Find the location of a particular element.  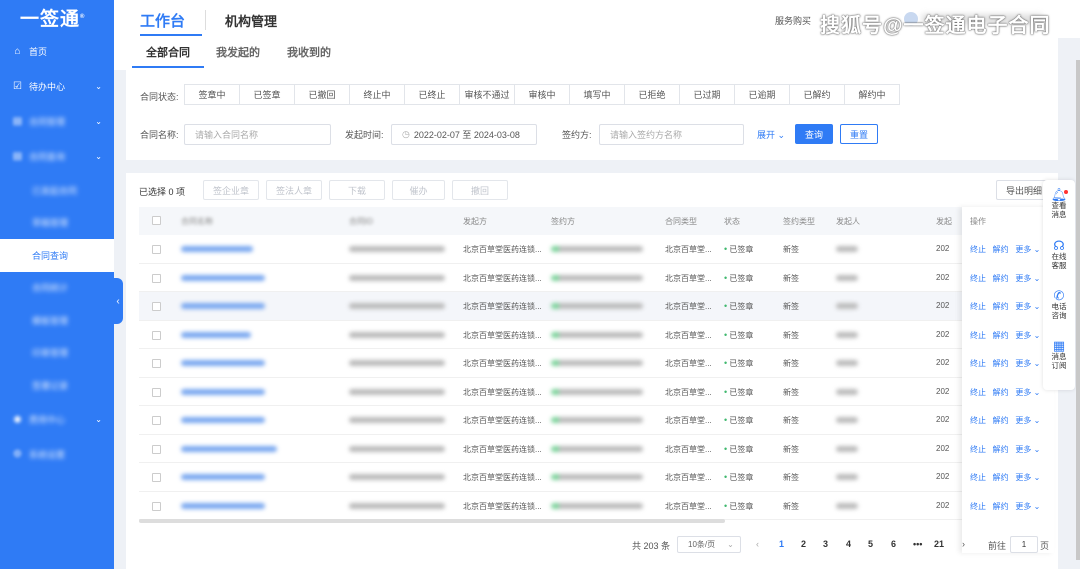

expand-button: 展开 ⌄ is located at coordinates (771, 134).